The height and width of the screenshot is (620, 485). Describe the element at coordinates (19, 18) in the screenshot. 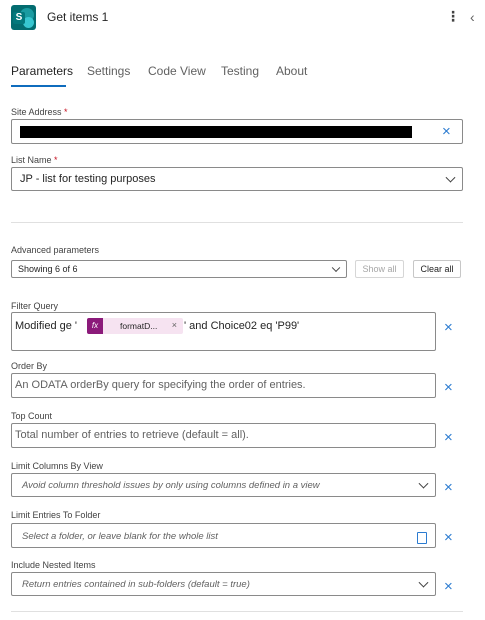

I see `logo-letter: S` at that location.